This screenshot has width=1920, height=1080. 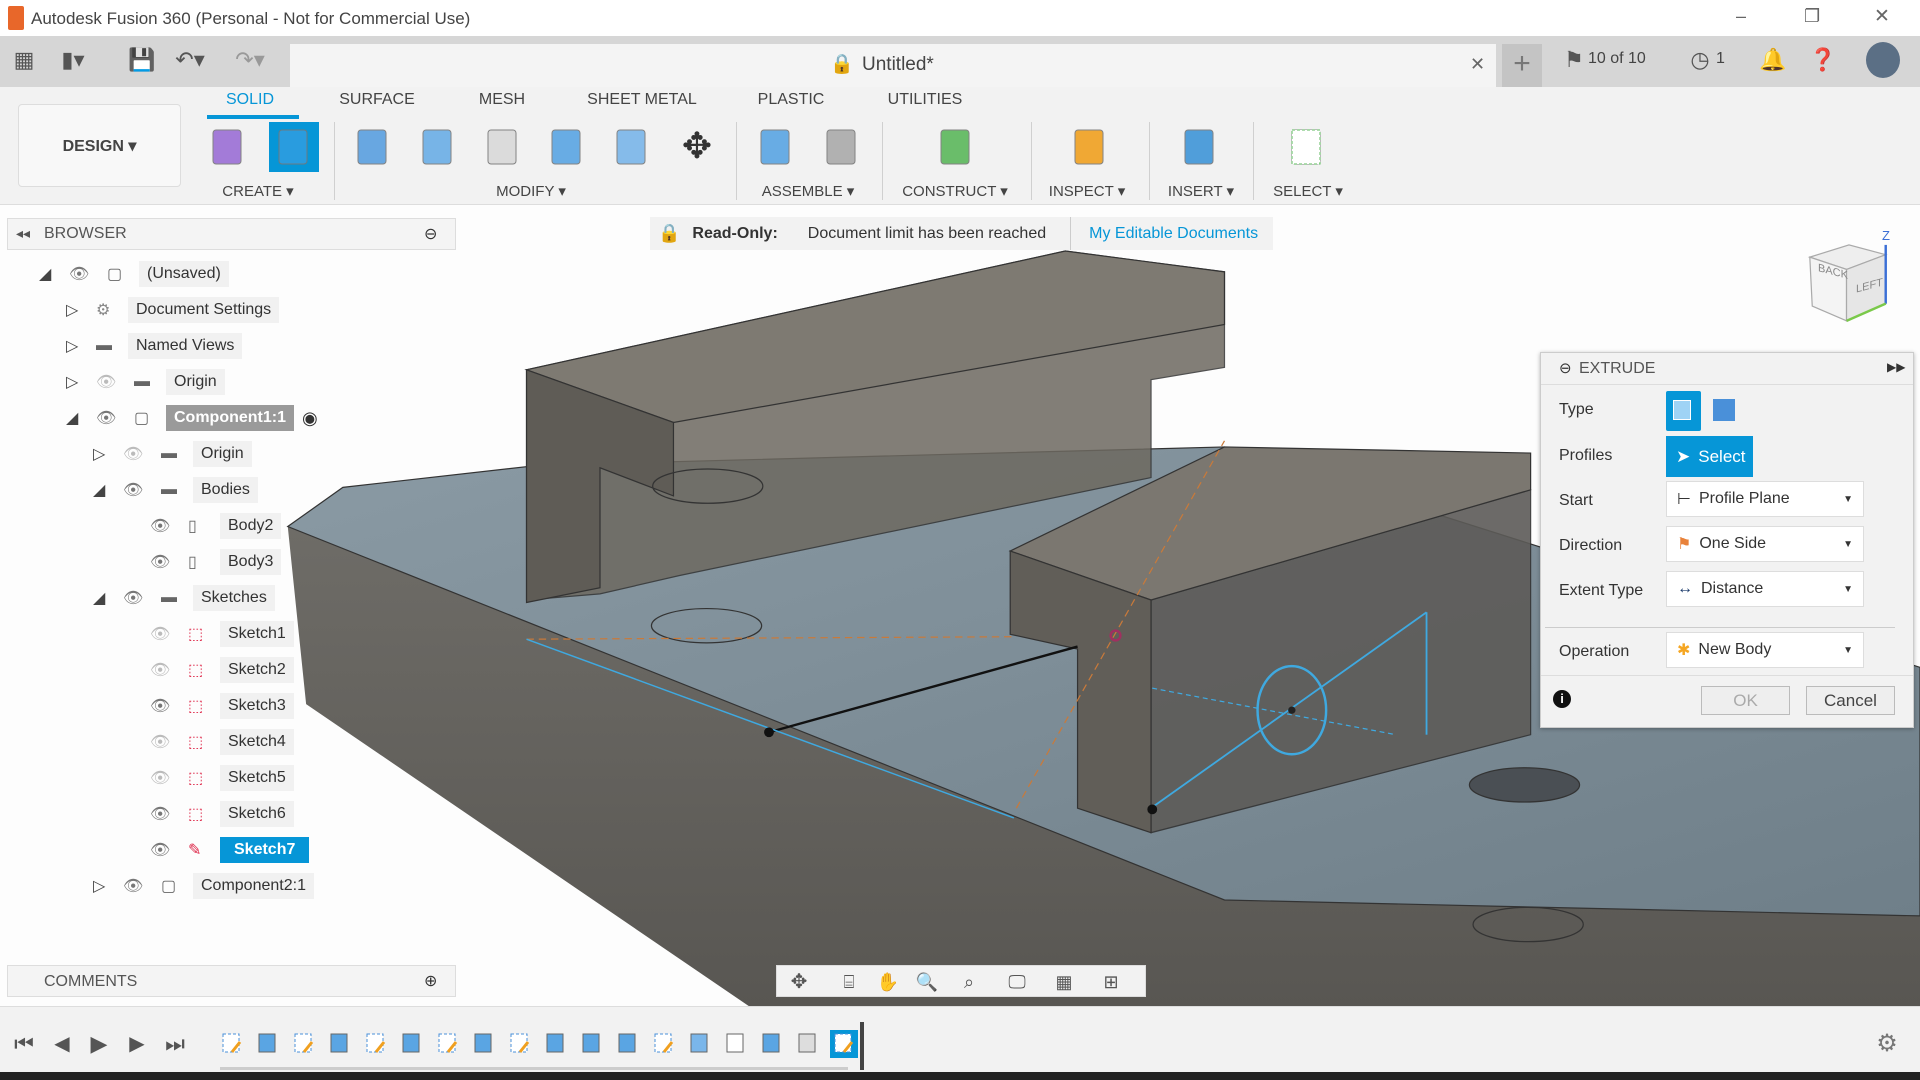 I want to click on file-menu-icon: ▮▾, so click(x=72, y=60).